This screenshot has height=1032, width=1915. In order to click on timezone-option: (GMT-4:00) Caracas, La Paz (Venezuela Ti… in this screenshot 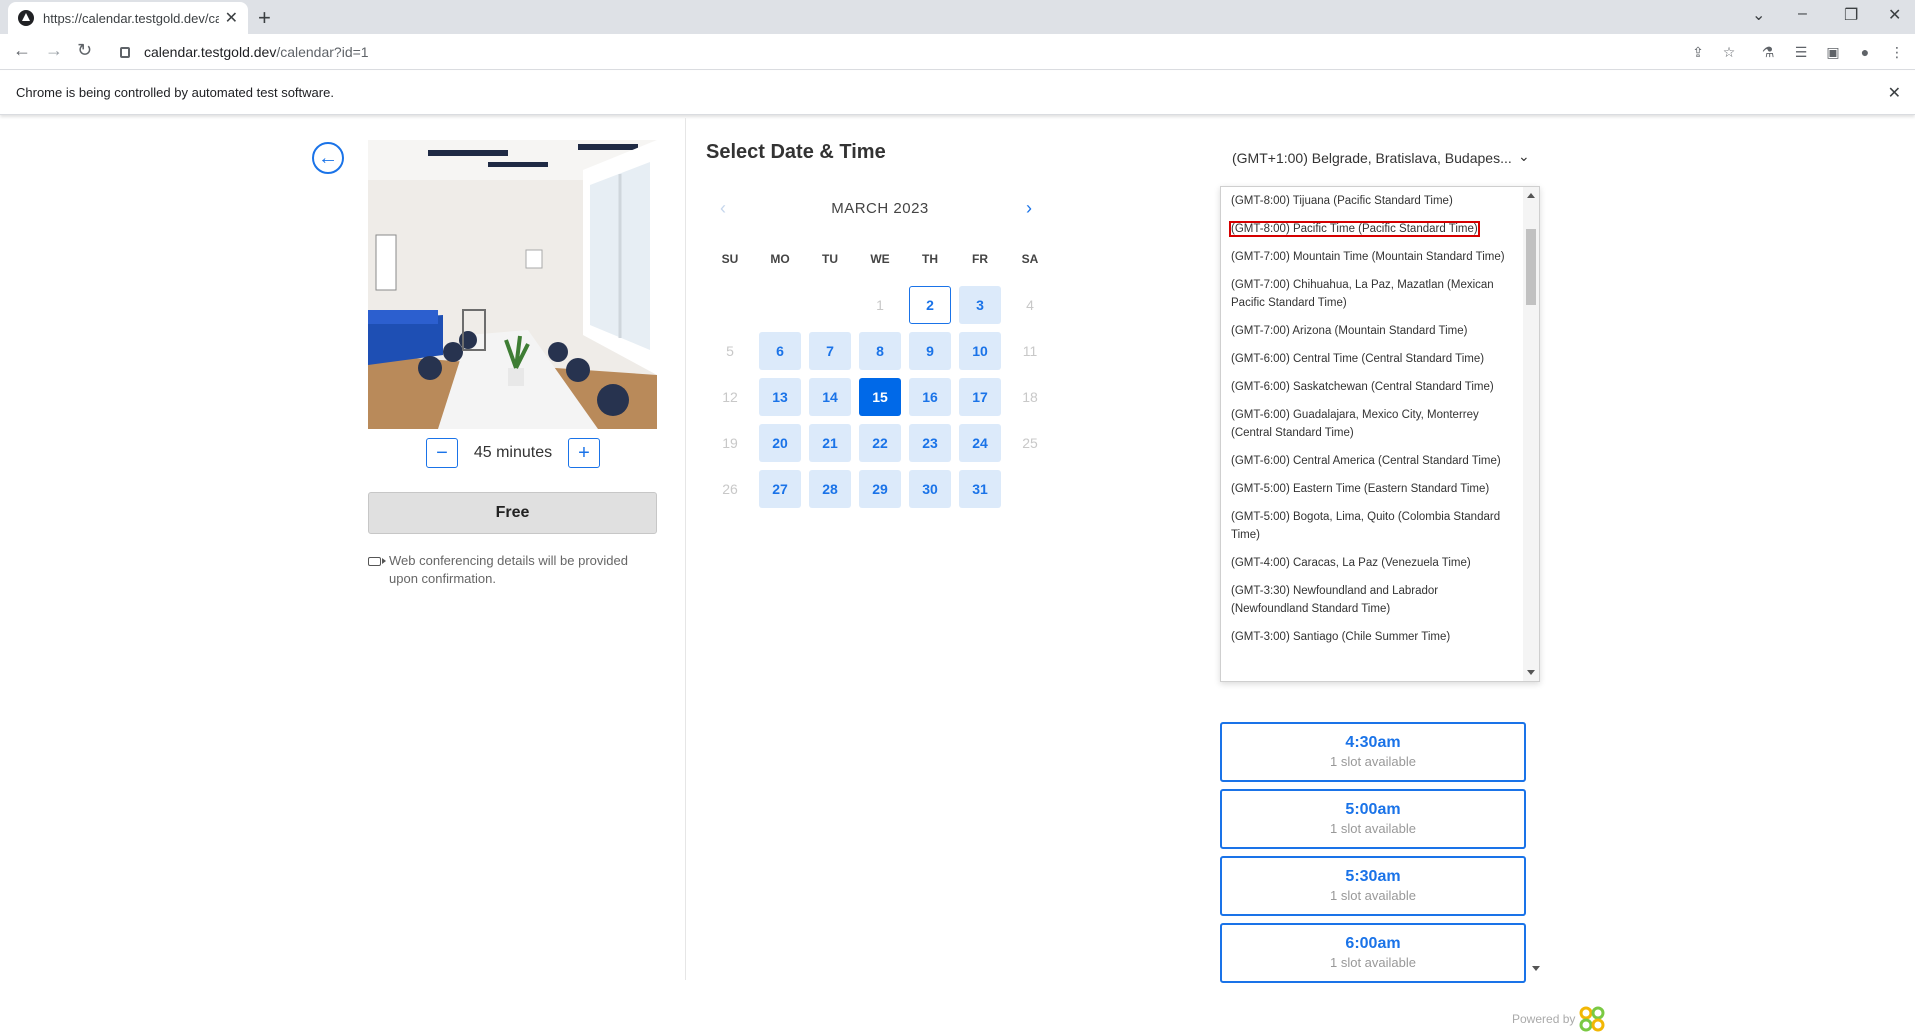, I will do `click(1371, 563)`.